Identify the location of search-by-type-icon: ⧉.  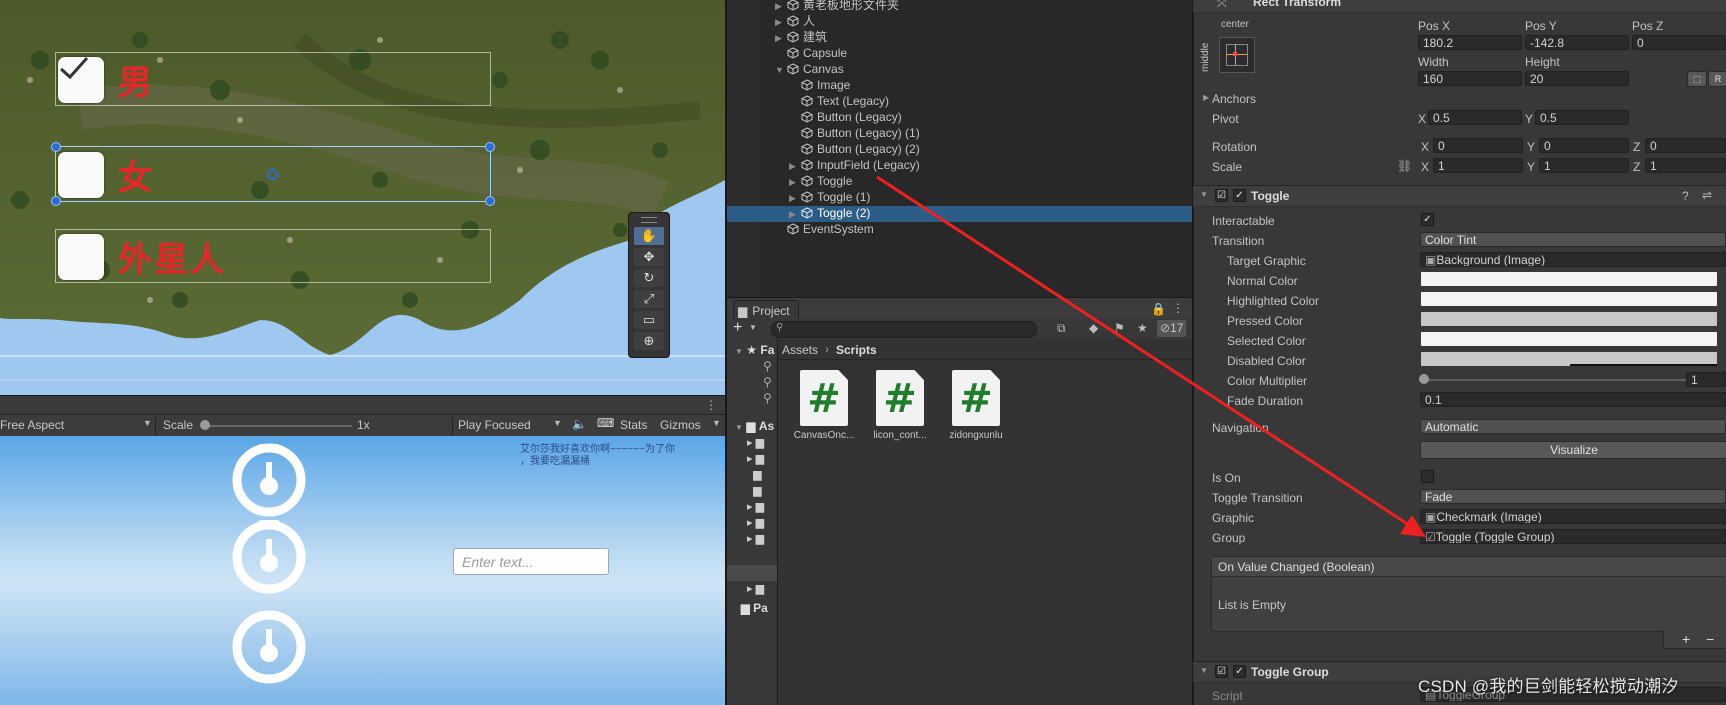
(1061, 328).